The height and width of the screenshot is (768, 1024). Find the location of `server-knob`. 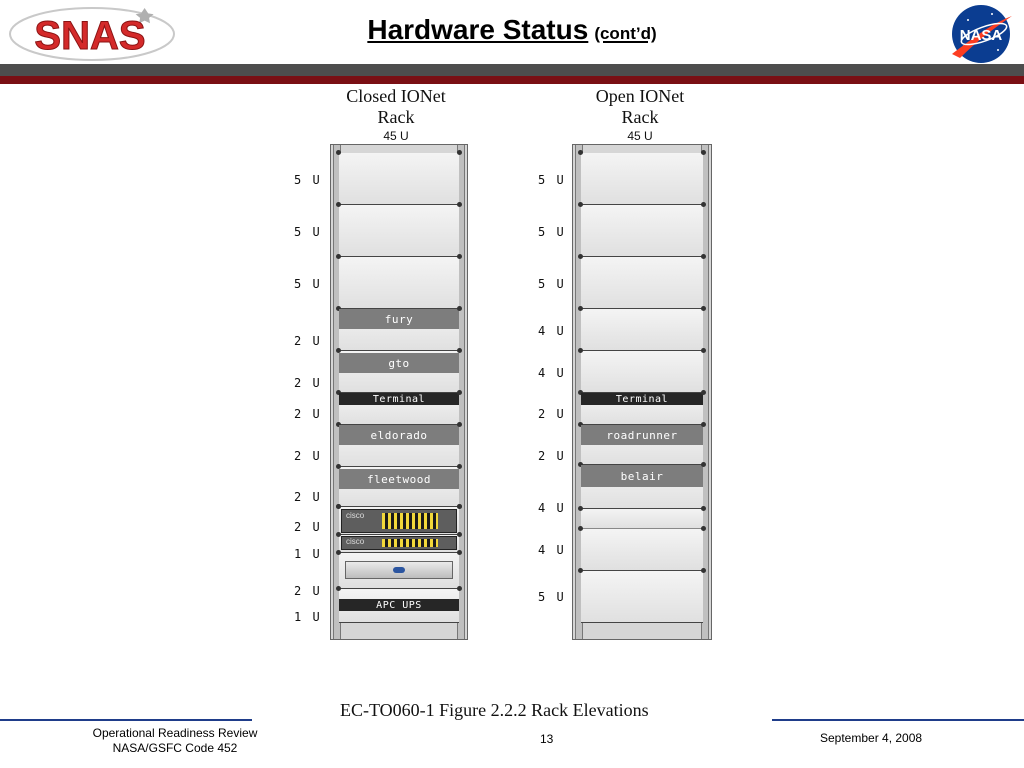

server-knob is located at coordinates (399, 570).